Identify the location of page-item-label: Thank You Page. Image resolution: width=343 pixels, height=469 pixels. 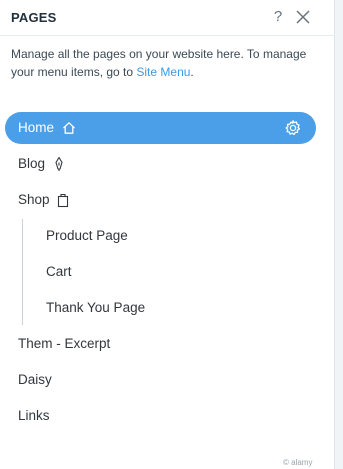
(96, 307).